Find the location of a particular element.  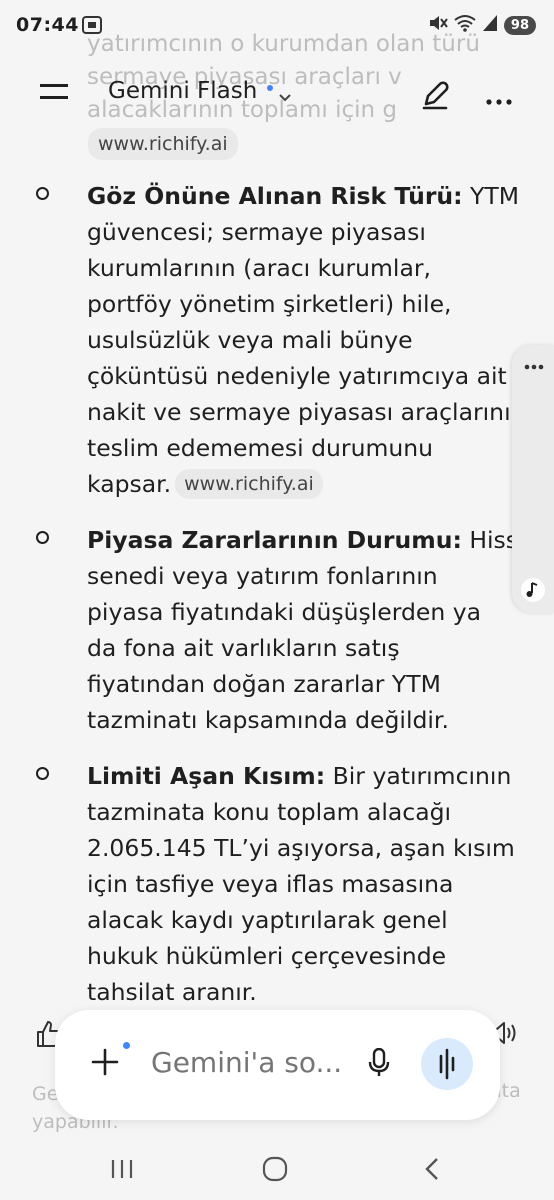

chevron-down-icon is located at coordinates (285, 97).